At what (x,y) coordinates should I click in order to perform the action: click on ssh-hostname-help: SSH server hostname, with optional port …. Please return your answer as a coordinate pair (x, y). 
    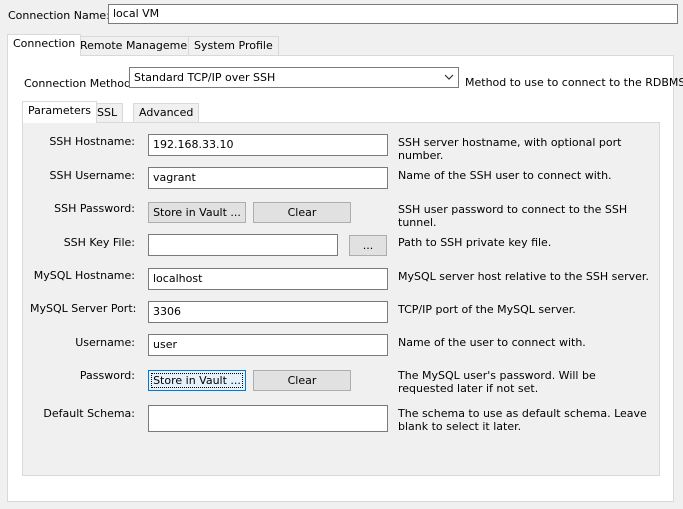
    Looking at the image, I should click on (510, 149).